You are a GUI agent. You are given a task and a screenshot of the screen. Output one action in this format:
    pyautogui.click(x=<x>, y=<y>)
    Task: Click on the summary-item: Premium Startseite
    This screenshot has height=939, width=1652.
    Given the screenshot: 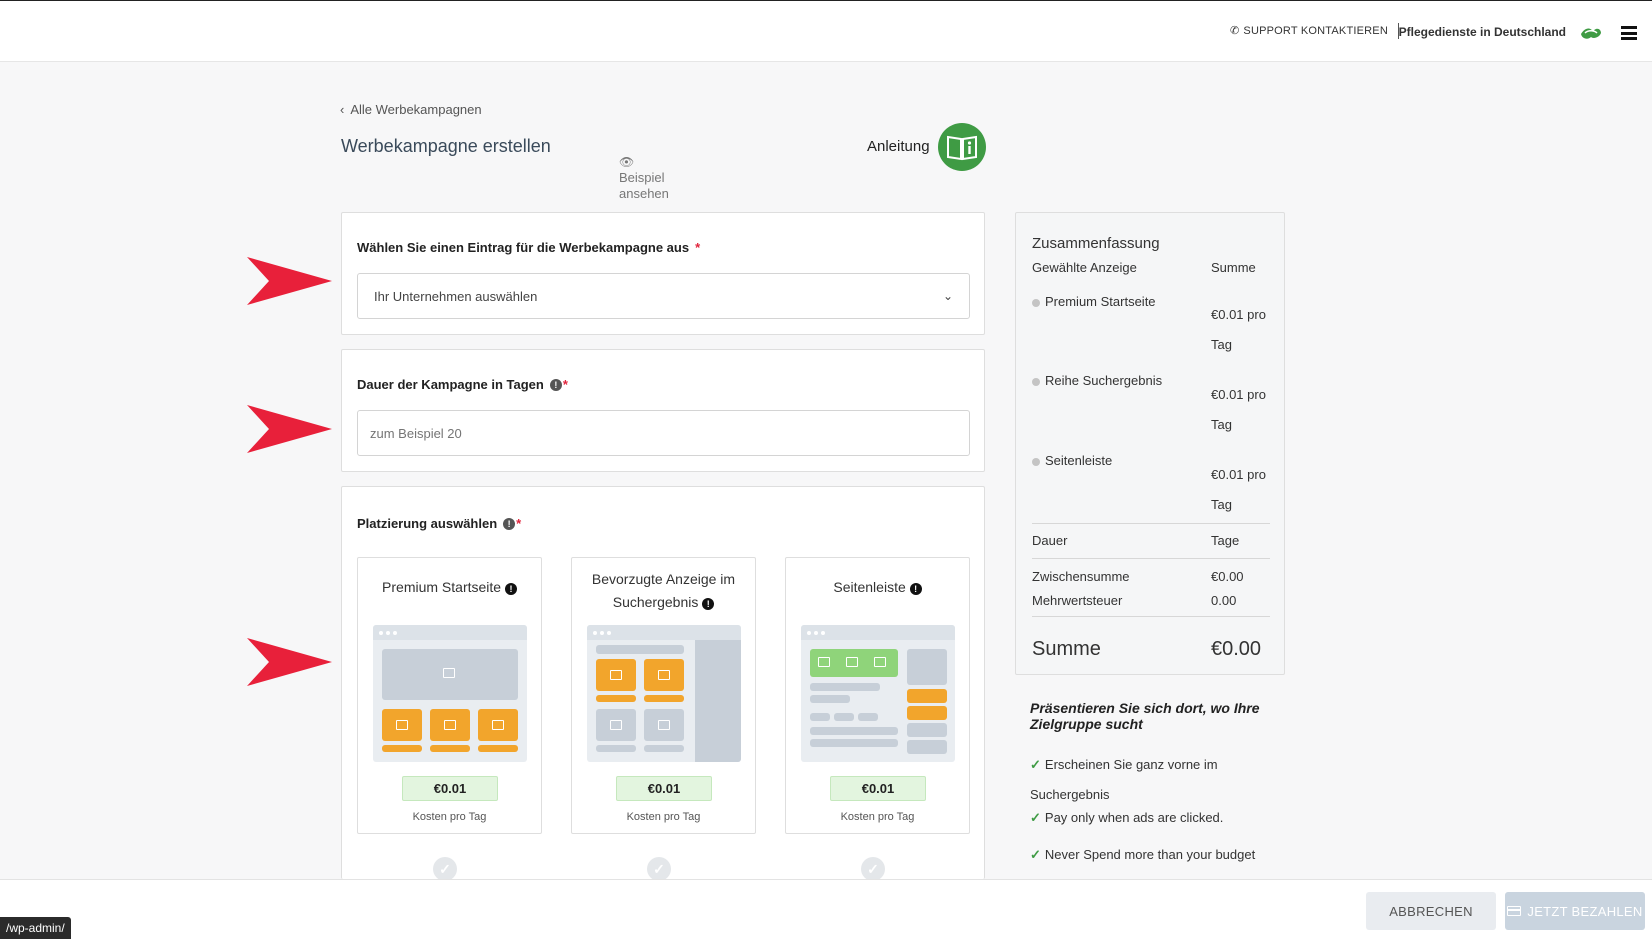 What is the action you would take?
    pyautogui.click(x=1094, y=301)
    